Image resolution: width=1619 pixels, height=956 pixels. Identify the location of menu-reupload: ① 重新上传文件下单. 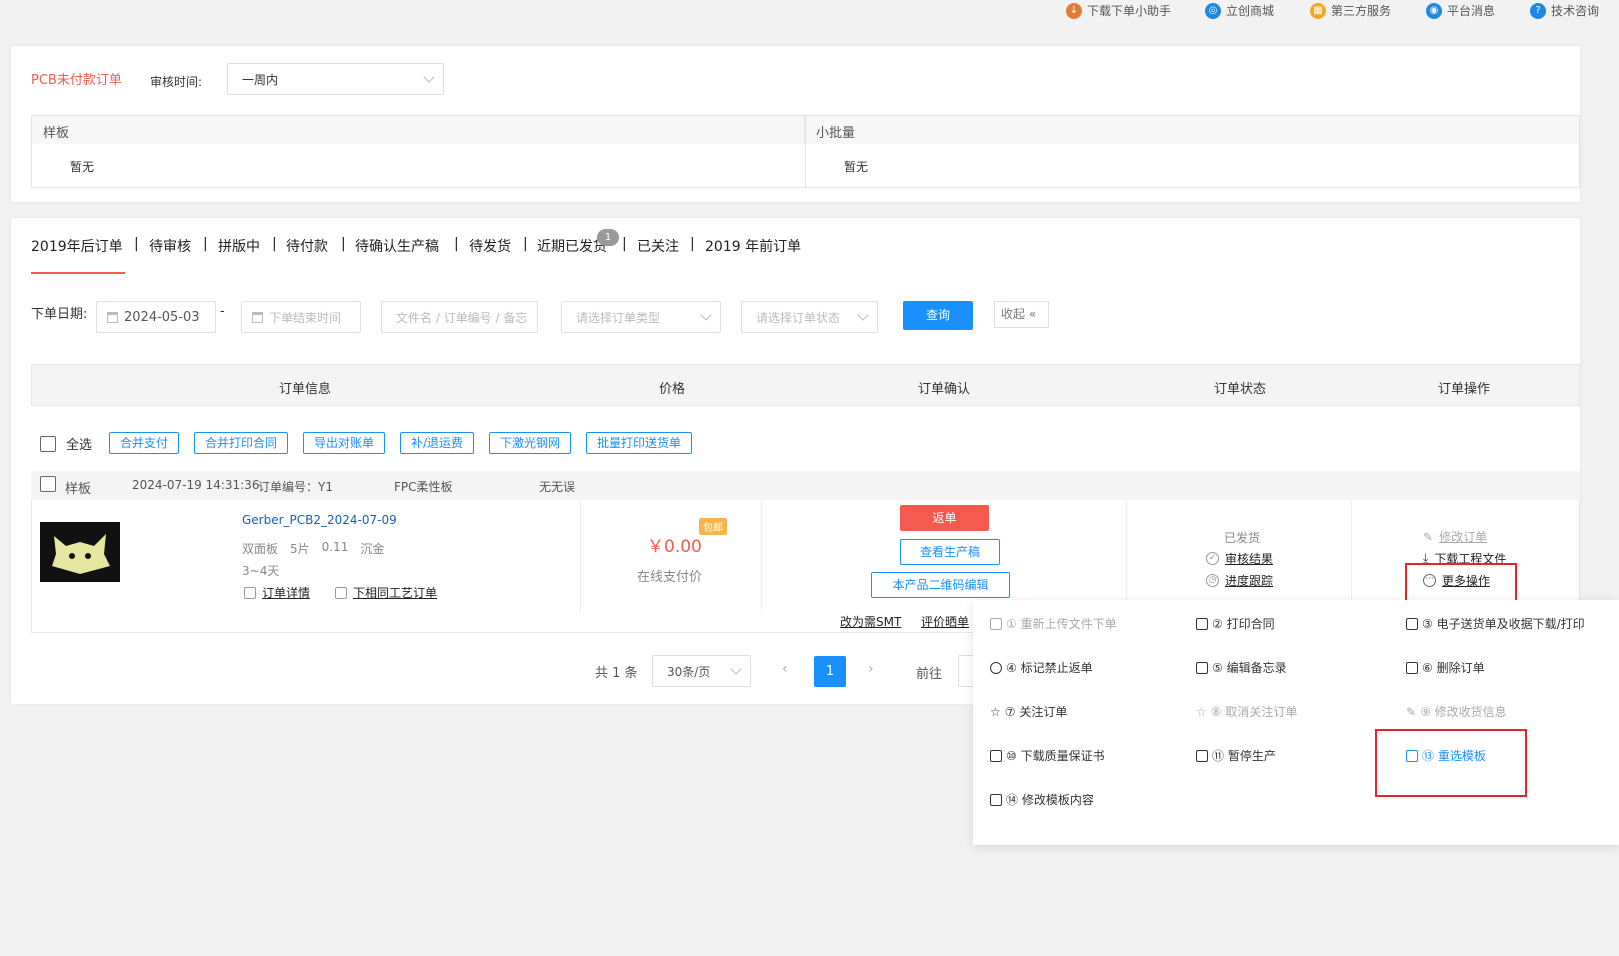
(1053, 623).